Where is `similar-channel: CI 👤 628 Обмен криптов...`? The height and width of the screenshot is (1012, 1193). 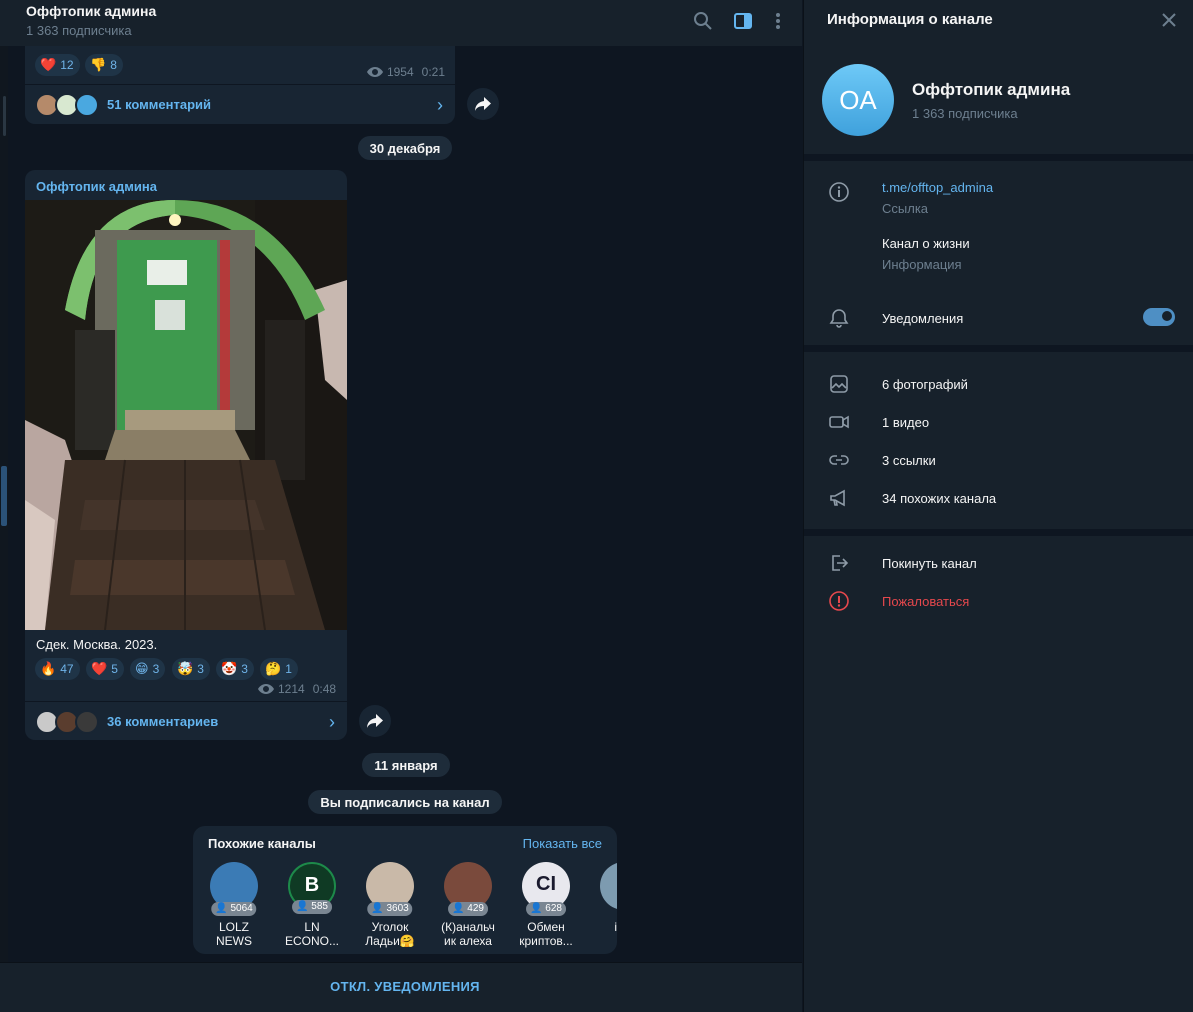 similar-channel: CI 👤 628 Обмен криптов... is located at coordinates (546, 905).